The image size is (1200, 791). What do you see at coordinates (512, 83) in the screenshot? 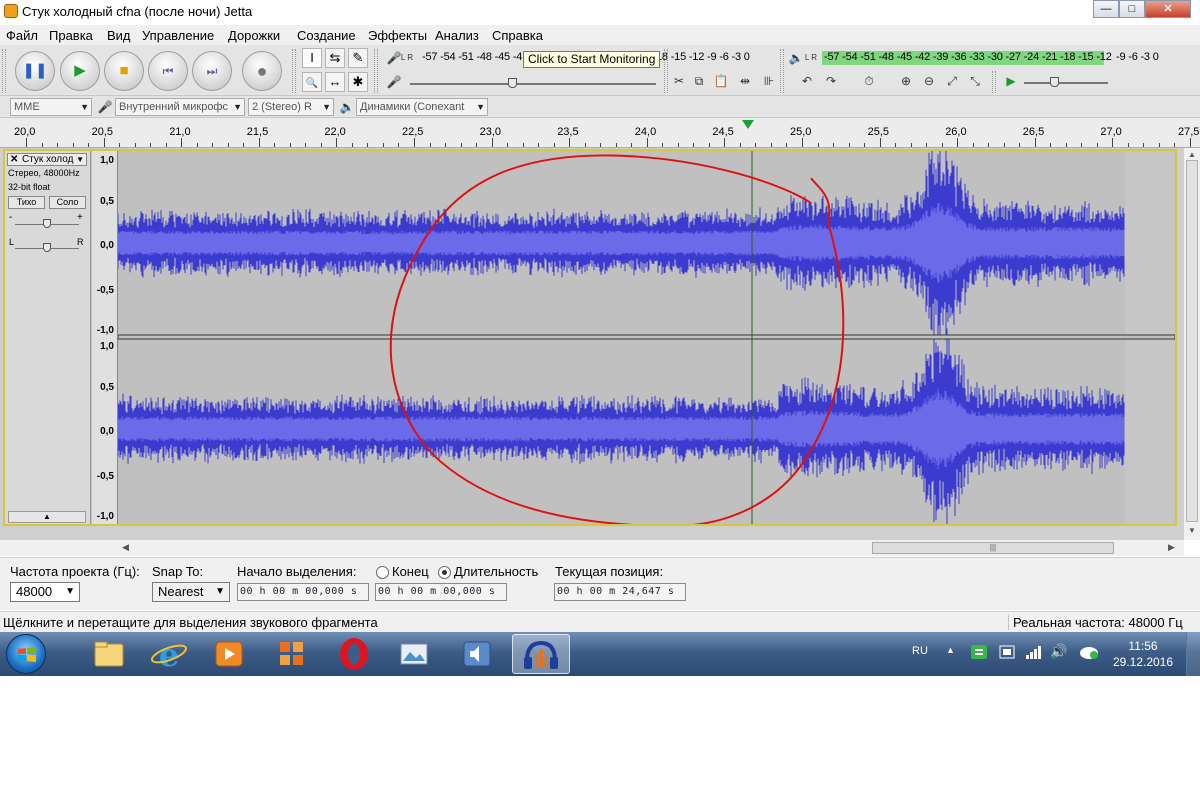
I see `record-volume-knob` at bounding box center [512, 83].